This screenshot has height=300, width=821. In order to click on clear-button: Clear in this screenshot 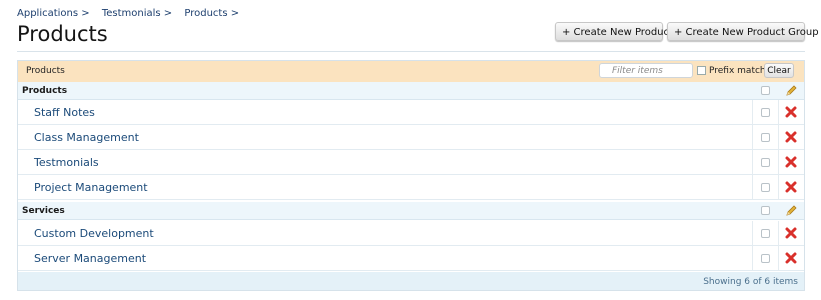, I will do `click(779, 70)`.